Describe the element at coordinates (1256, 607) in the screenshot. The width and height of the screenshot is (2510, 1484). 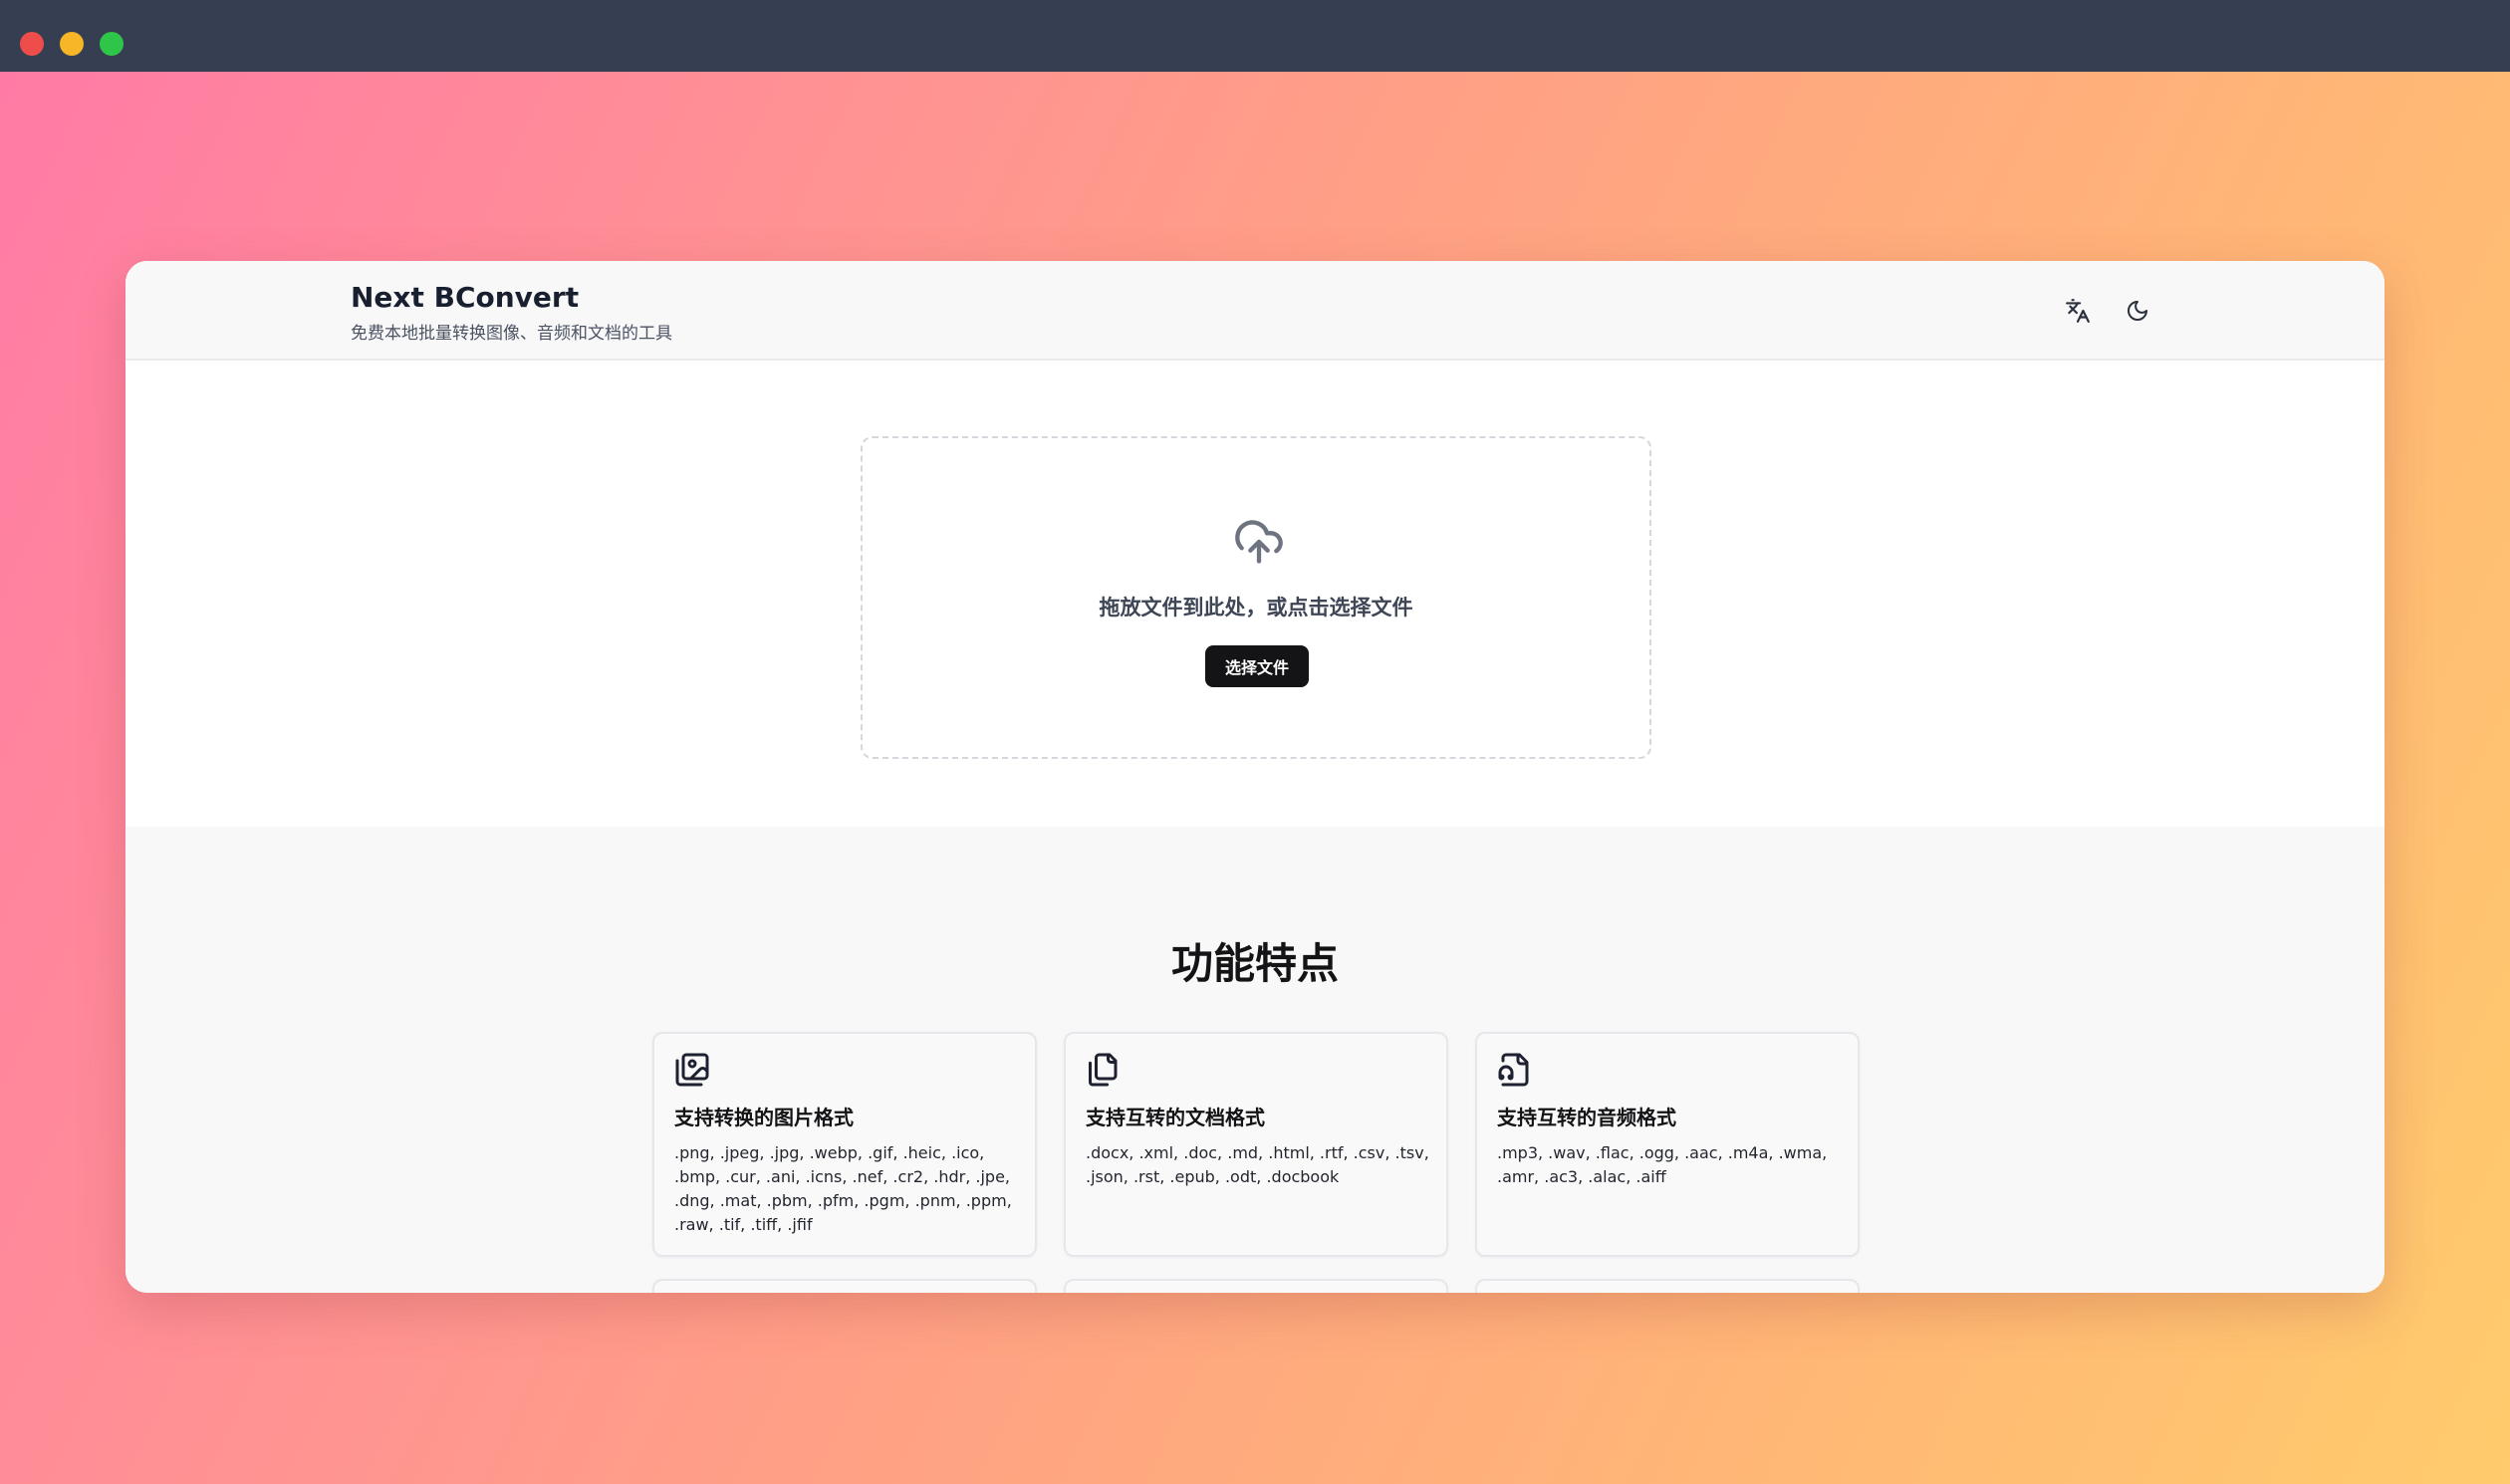
I see `dropzone-instruction: 拖放文件到此处，或点击选择文件` at that location.